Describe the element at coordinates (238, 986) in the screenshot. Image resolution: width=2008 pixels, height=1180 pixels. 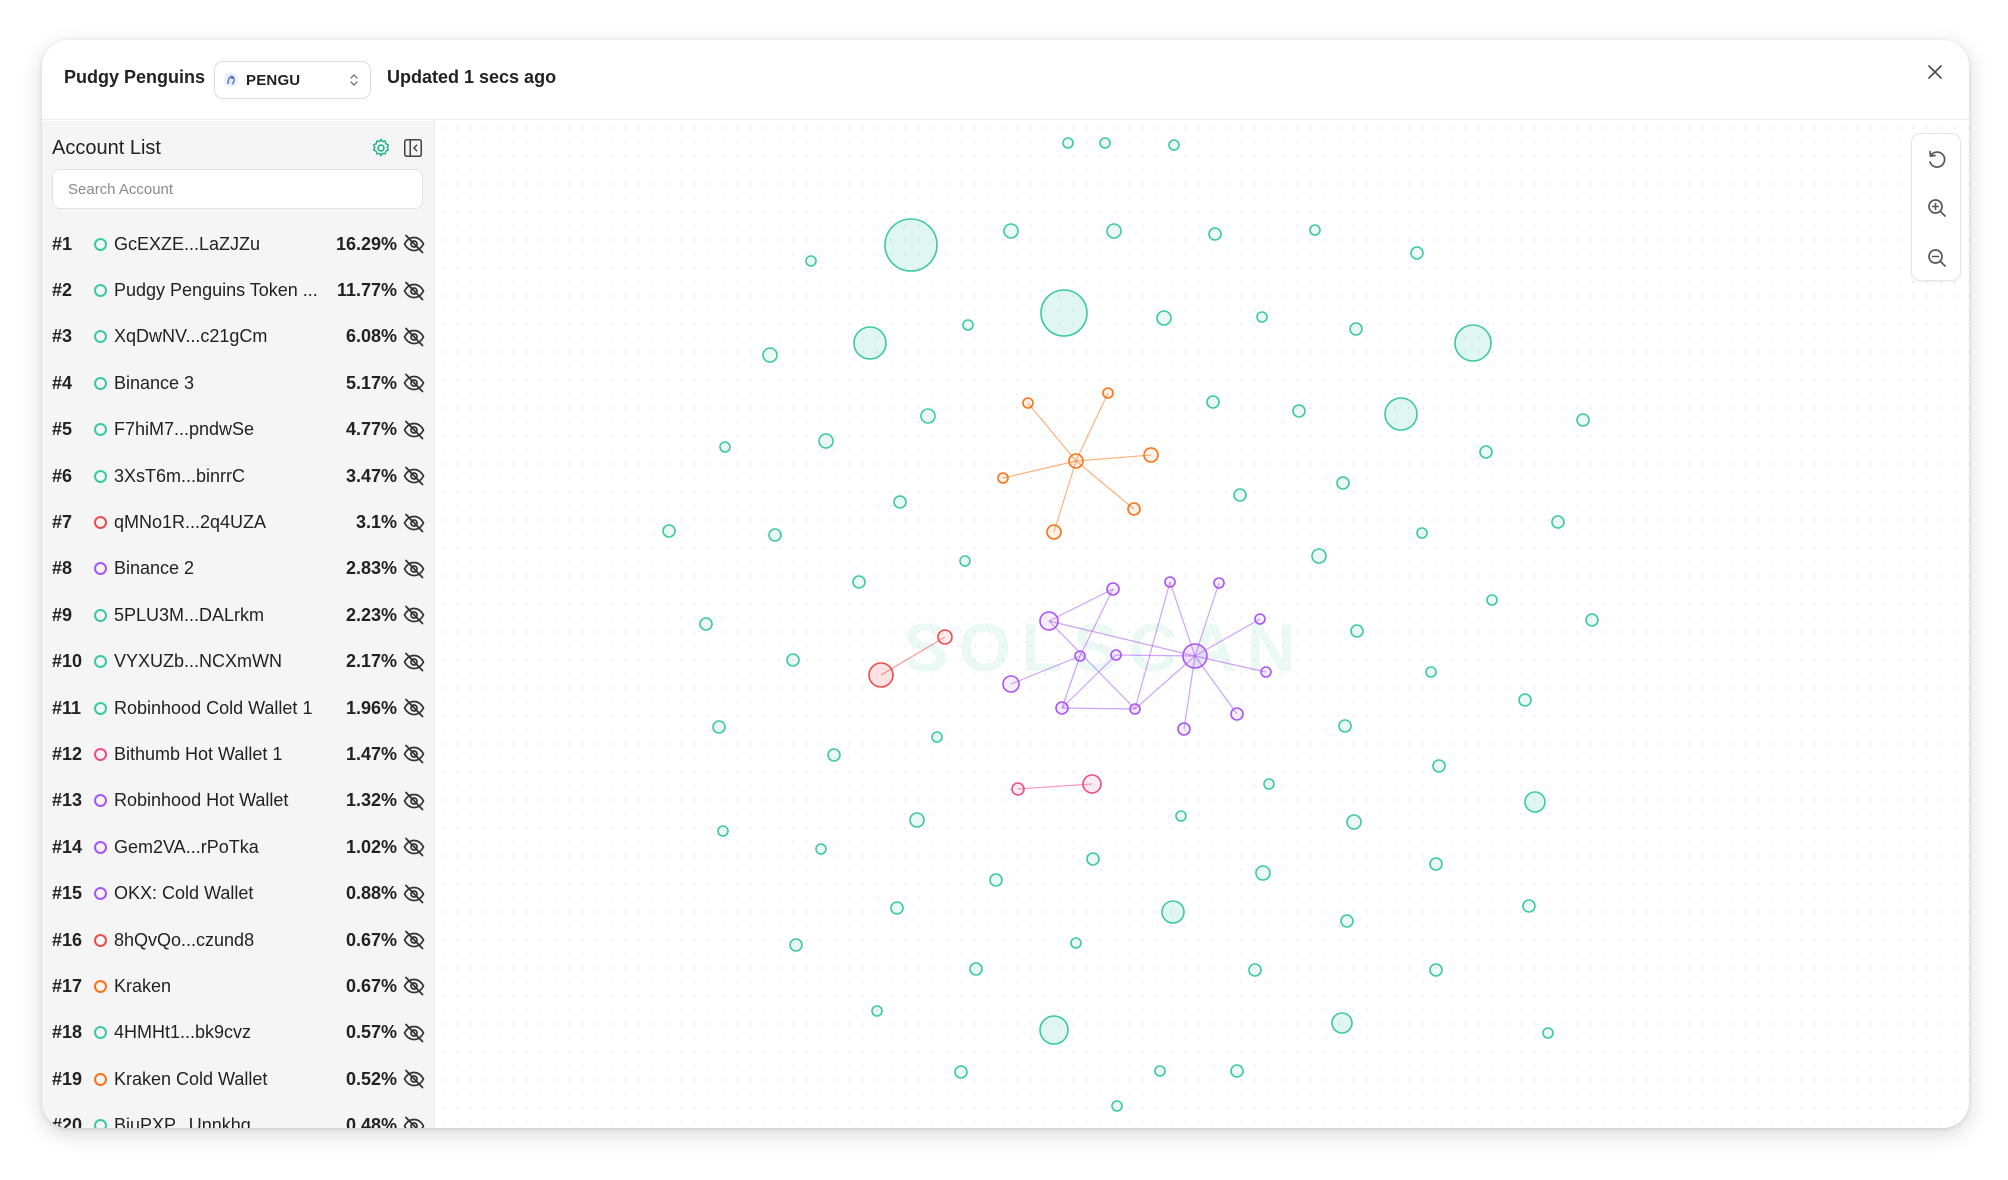
I see `account-row: #17 Kraken 0.67%` at that location.